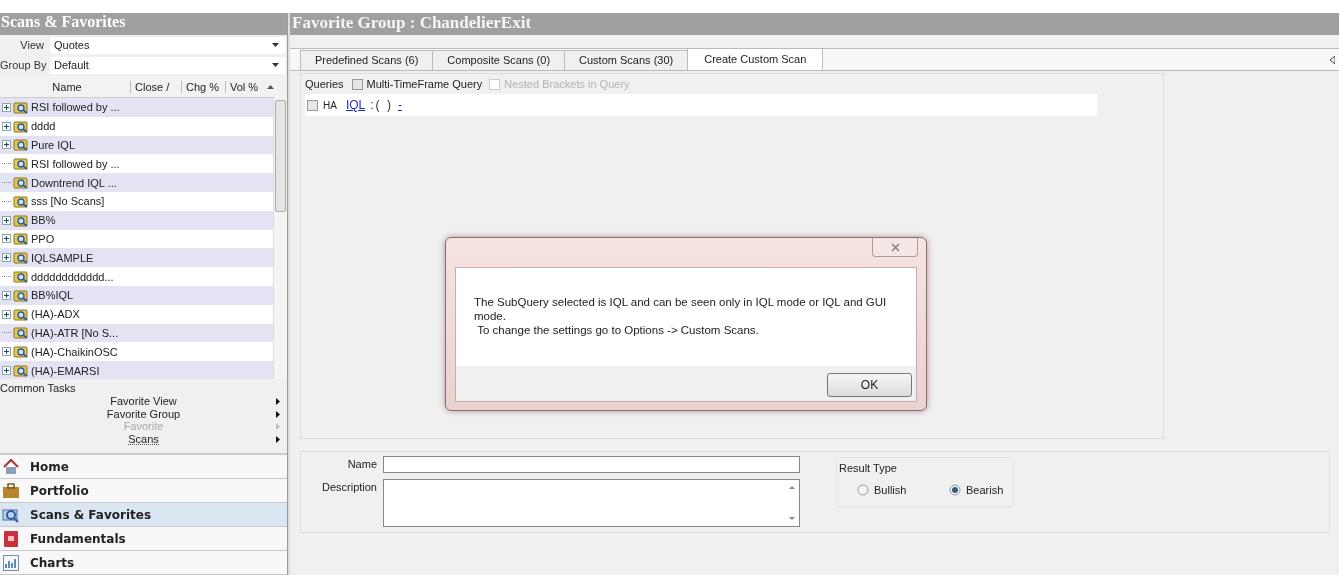  Describe the element at coordinates (68, 201) in the screenshot. I see `tree-item: sss [No Scans]` at that location.